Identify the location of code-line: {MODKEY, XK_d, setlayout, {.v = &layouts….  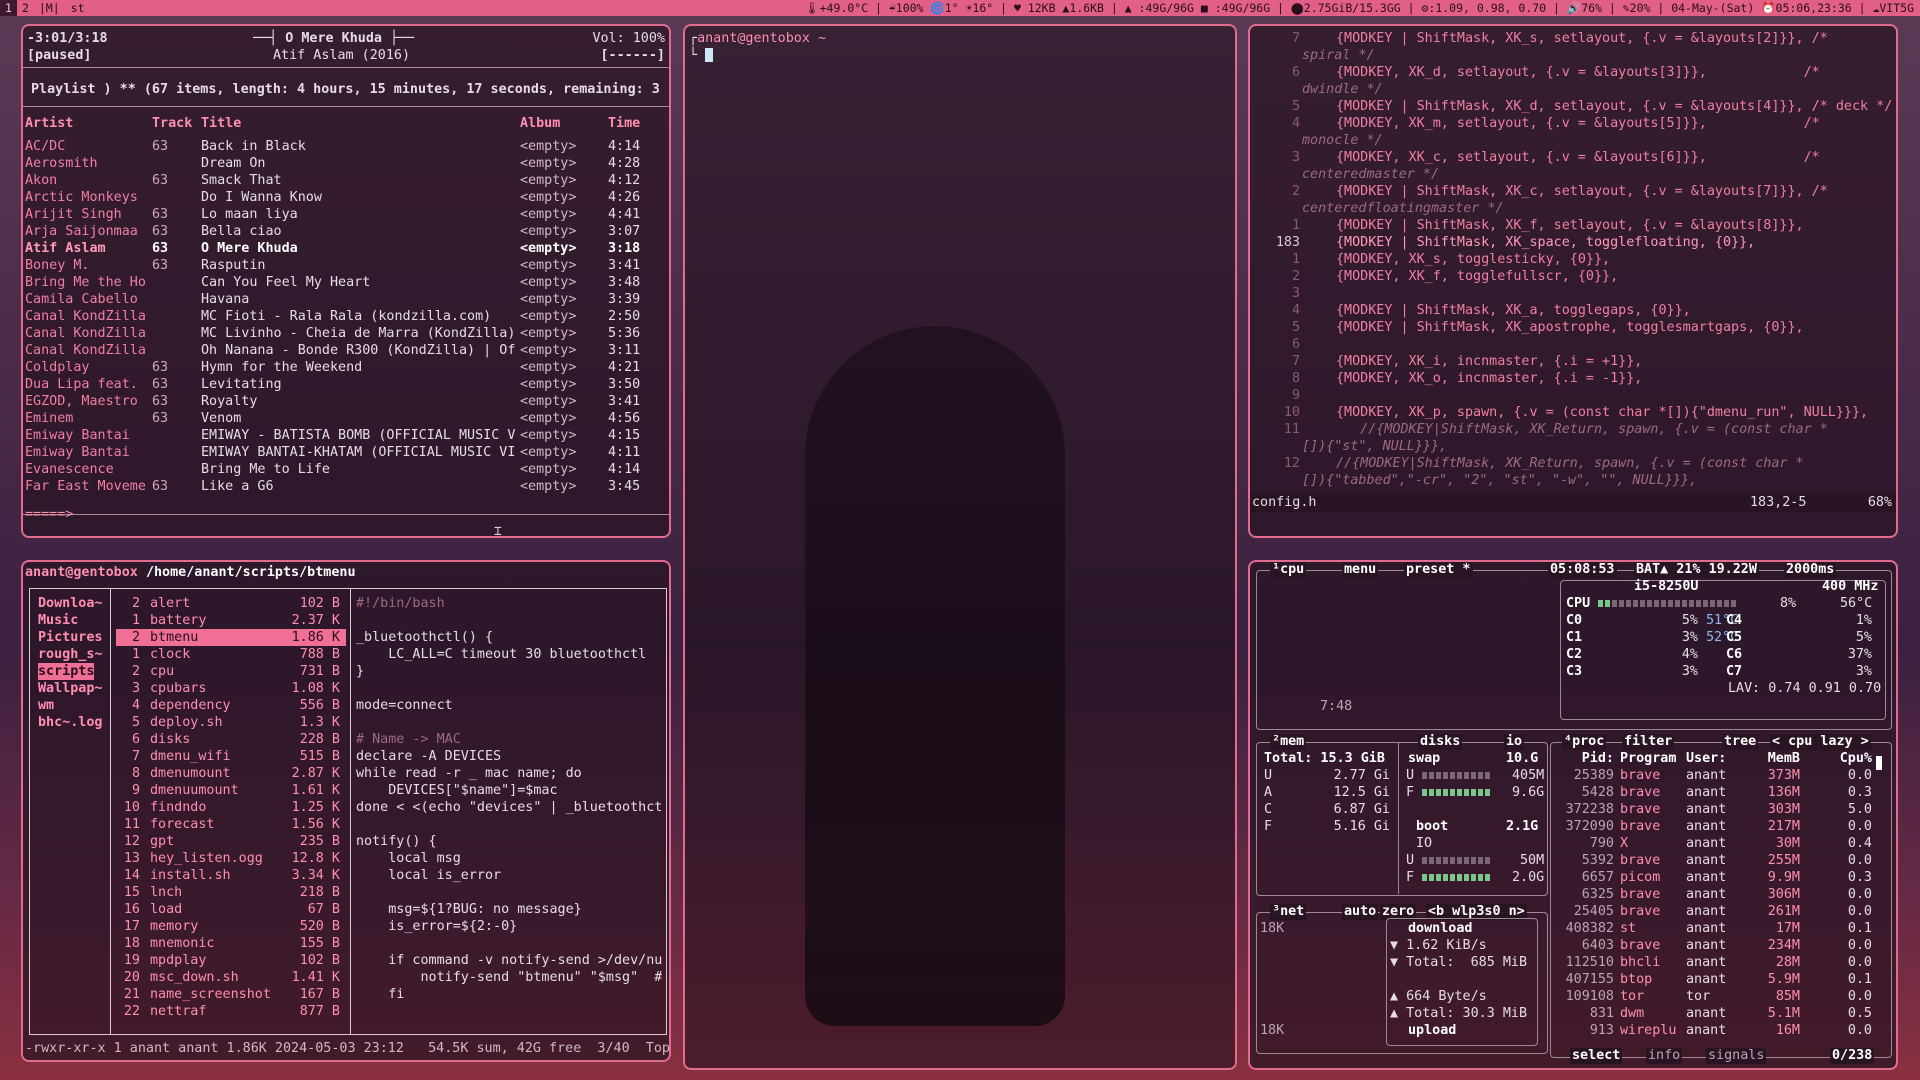
(1578, 72).